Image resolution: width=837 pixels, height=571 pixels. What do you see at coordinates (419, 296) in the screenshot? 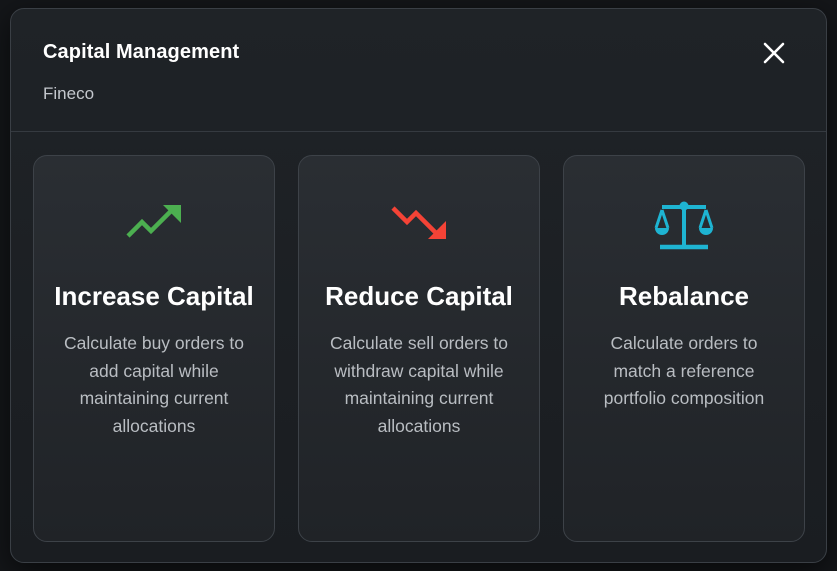
I see `card-title: Reduce Capital` at bounding box center [419, 296].